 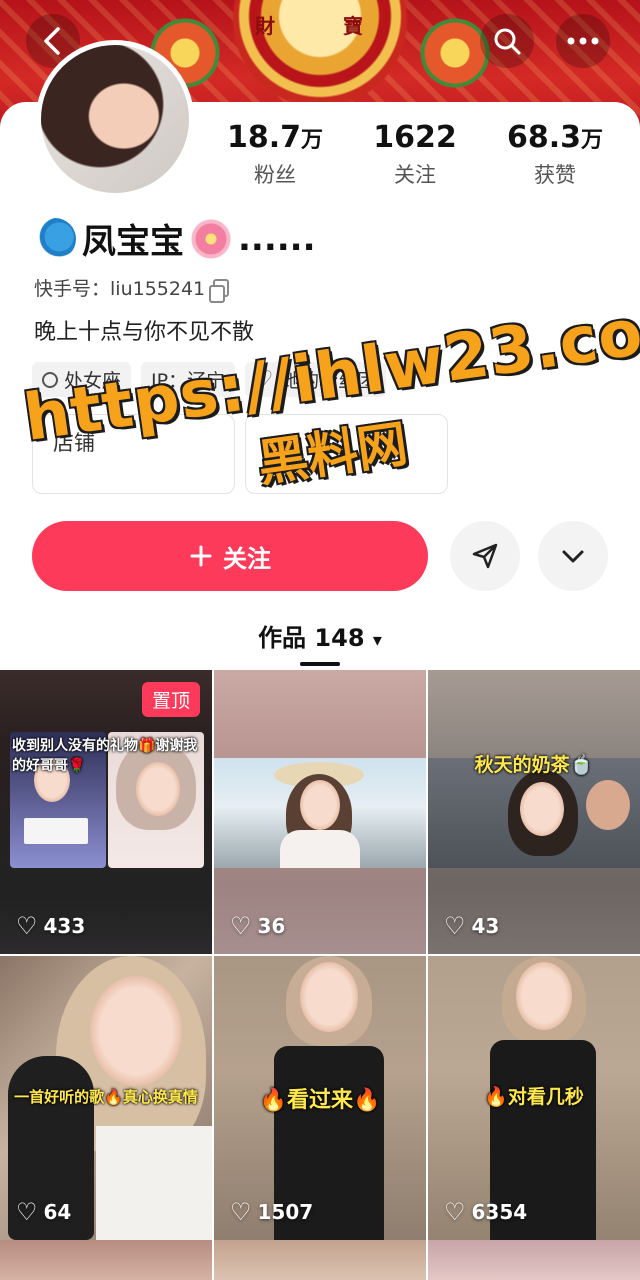 What do you see at coordinates (592, 140) in the screenshot?
I see `stat-likes-unit: 万` at bounding box center [592, 140].